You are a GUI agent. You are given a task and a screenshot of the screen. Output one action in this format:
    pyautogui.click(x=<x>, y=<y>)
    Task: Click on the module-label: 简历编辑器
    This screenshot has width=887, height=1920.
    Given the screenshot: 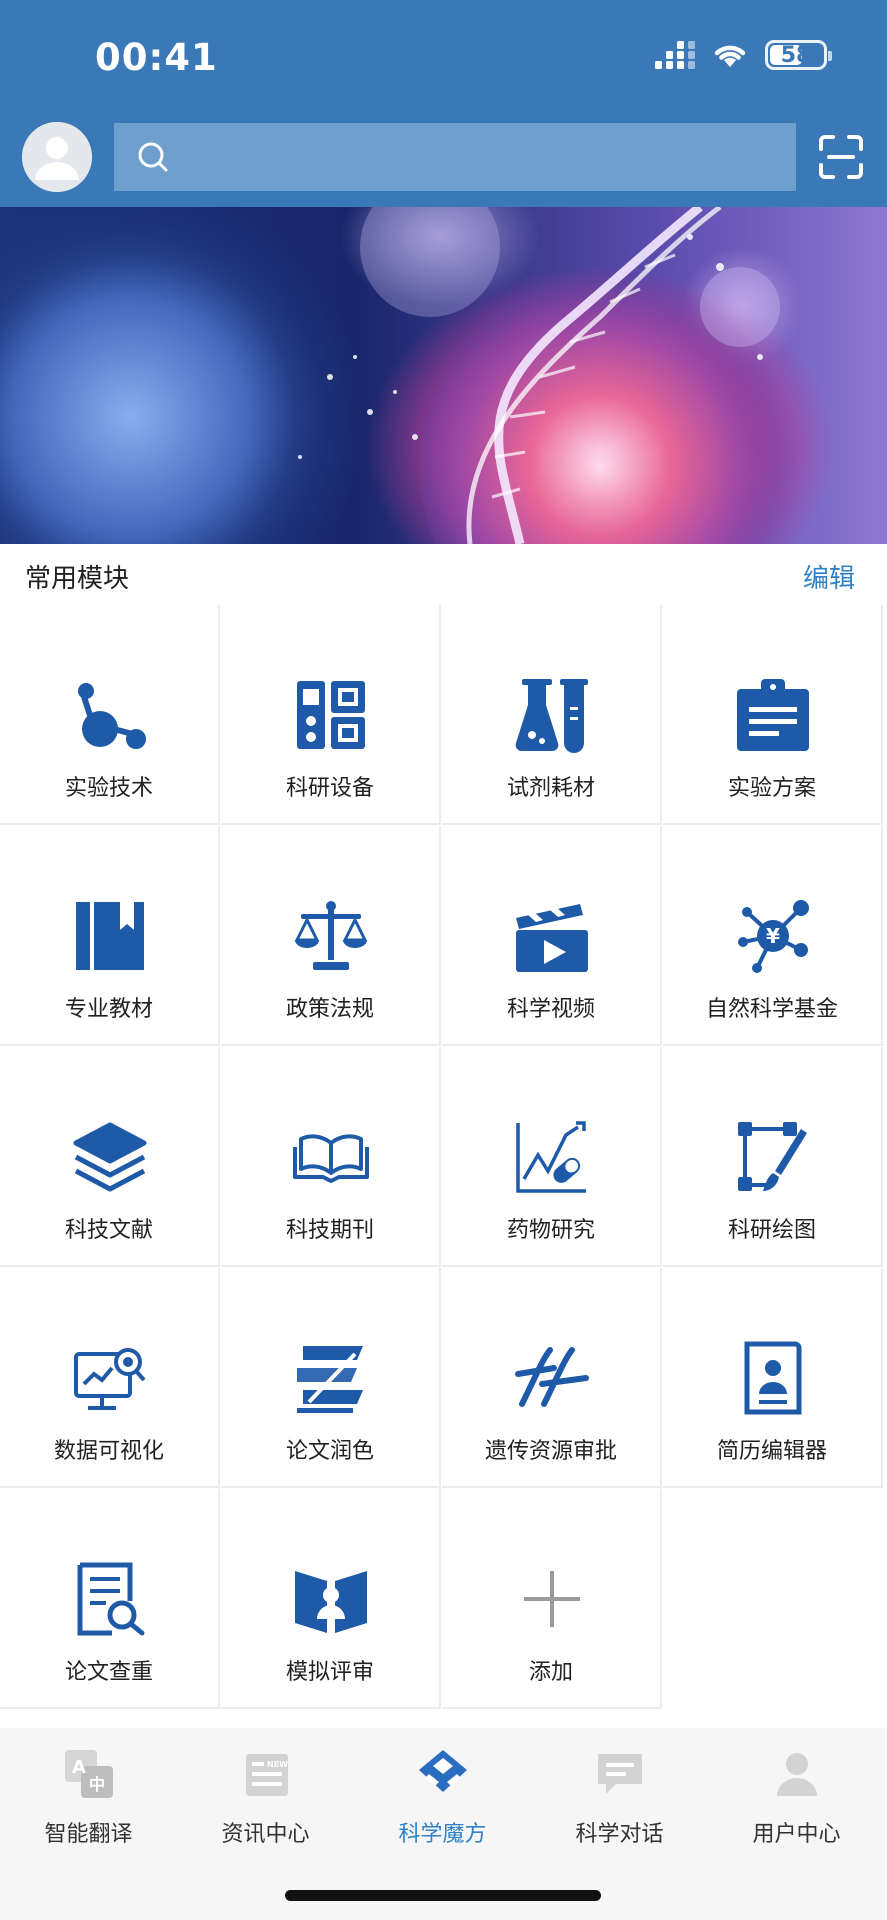 What is the action you would take?
    pyautogui.click(x=771, y=1451)
    